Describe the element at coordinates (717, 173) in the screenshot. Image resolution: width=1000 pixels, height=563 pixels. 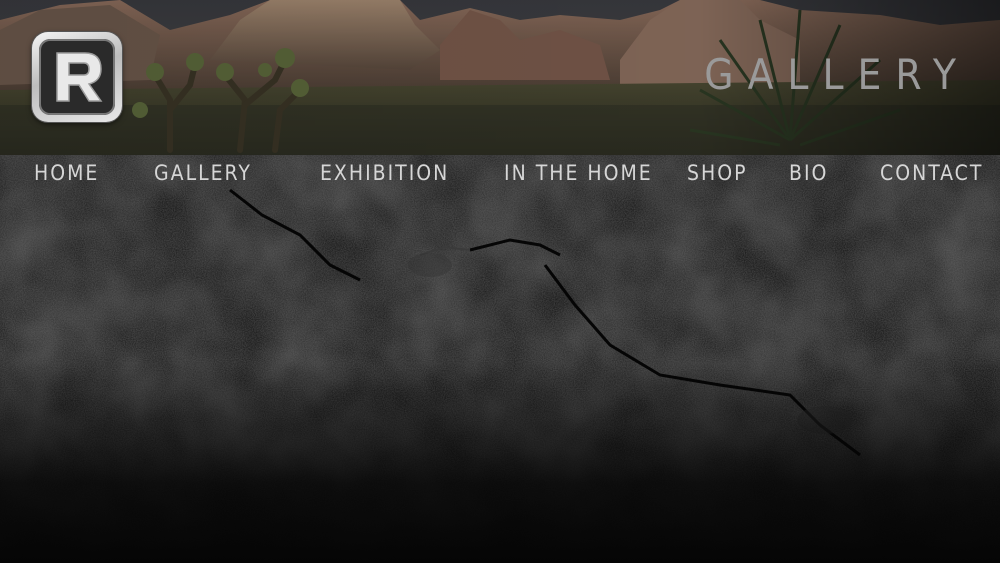
I see `nav-item-shop: SHOP` at that location.